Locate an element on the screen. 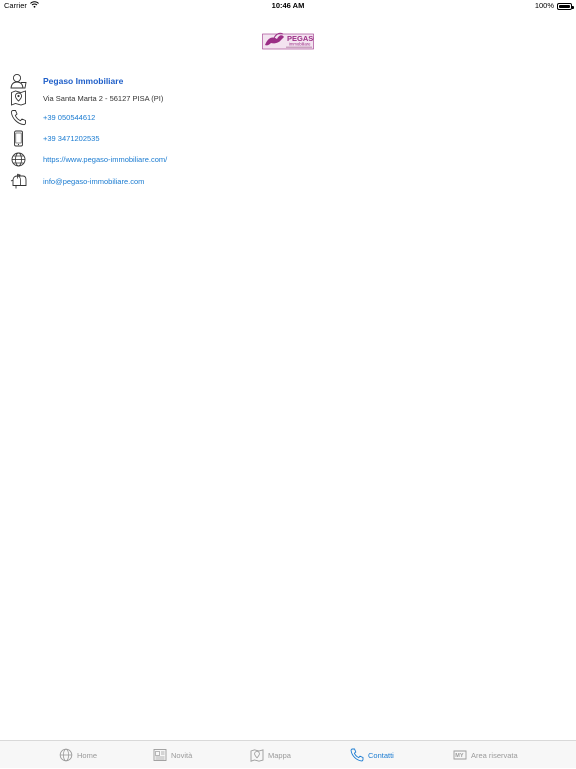 This screenshot has height=769, width=576. status-right: 100% is located at coordinates (554, 6).